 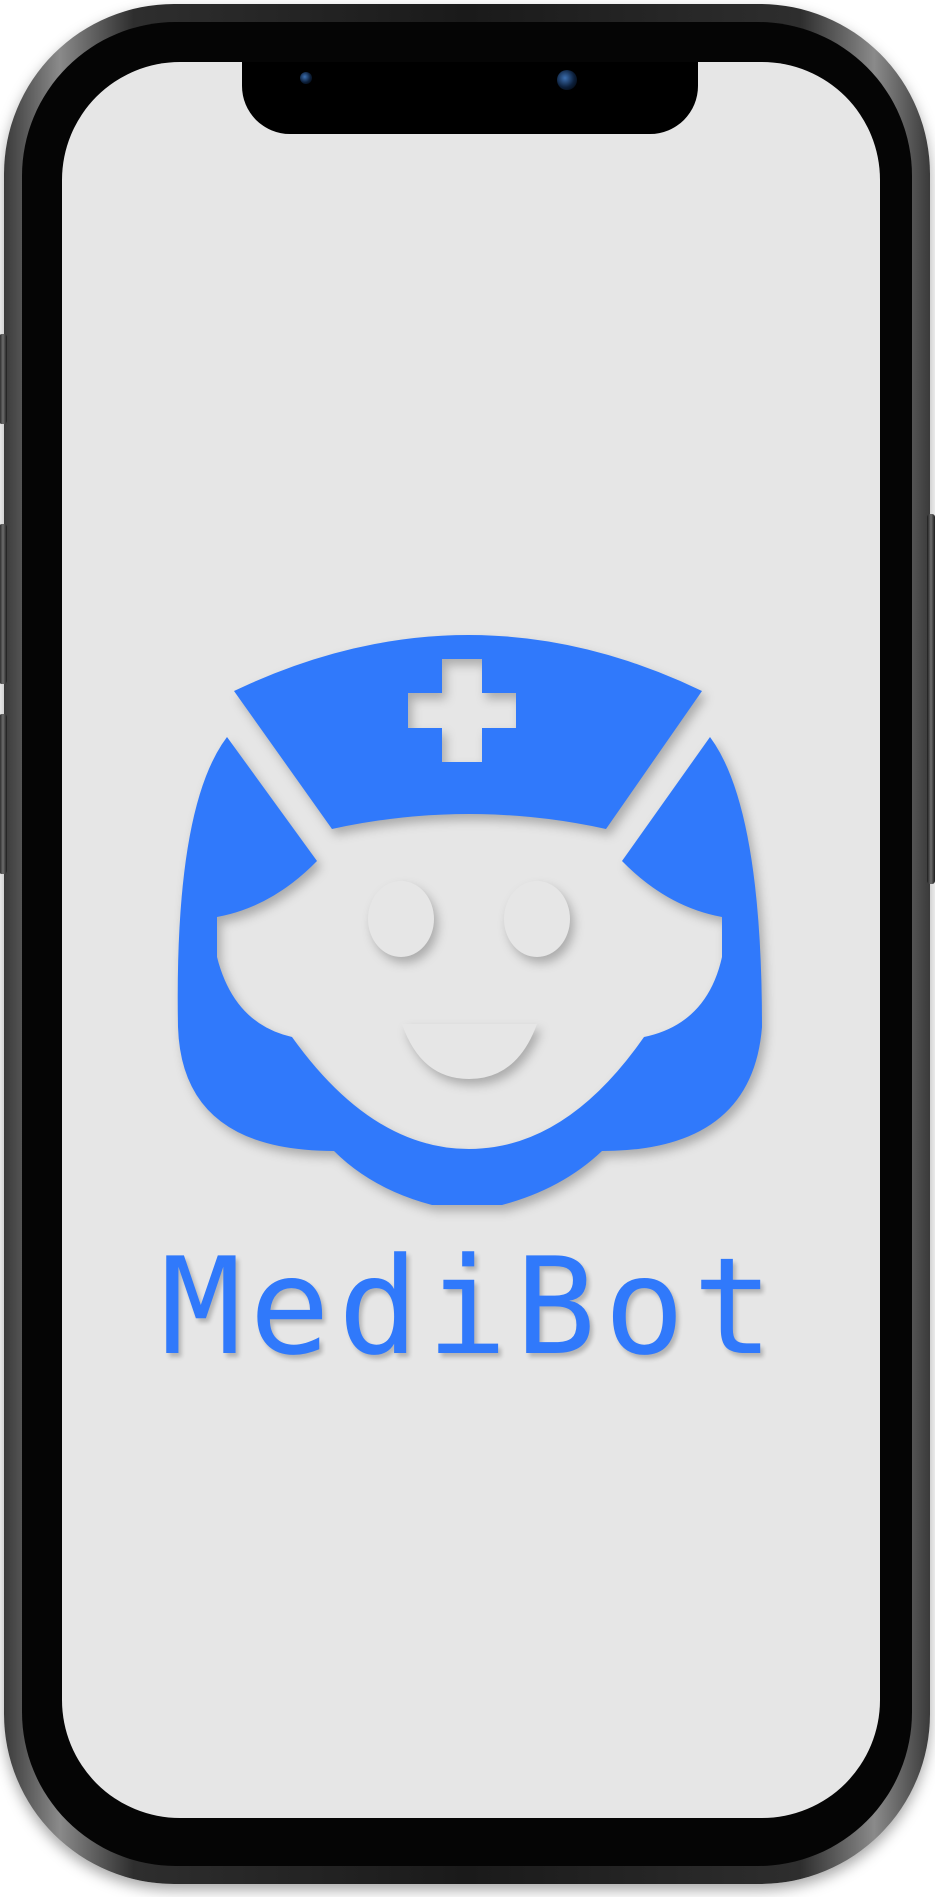 I want to click on app-name: MediBot, so click(x=471, y=1307).